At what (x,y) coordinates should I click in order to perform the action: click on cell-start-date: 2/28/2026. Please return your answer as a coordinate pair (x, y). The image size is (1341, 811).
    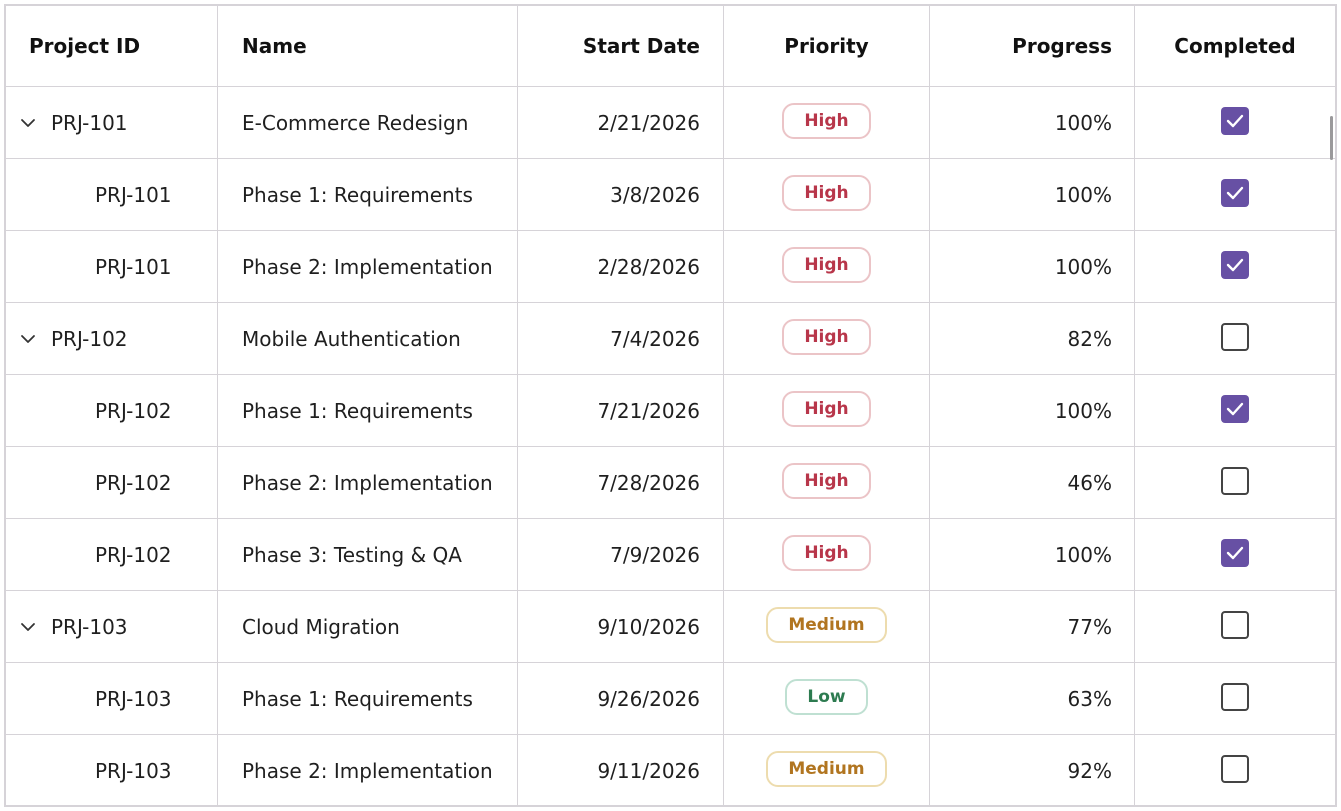
    Looking at the image, I should click on (621, 266).